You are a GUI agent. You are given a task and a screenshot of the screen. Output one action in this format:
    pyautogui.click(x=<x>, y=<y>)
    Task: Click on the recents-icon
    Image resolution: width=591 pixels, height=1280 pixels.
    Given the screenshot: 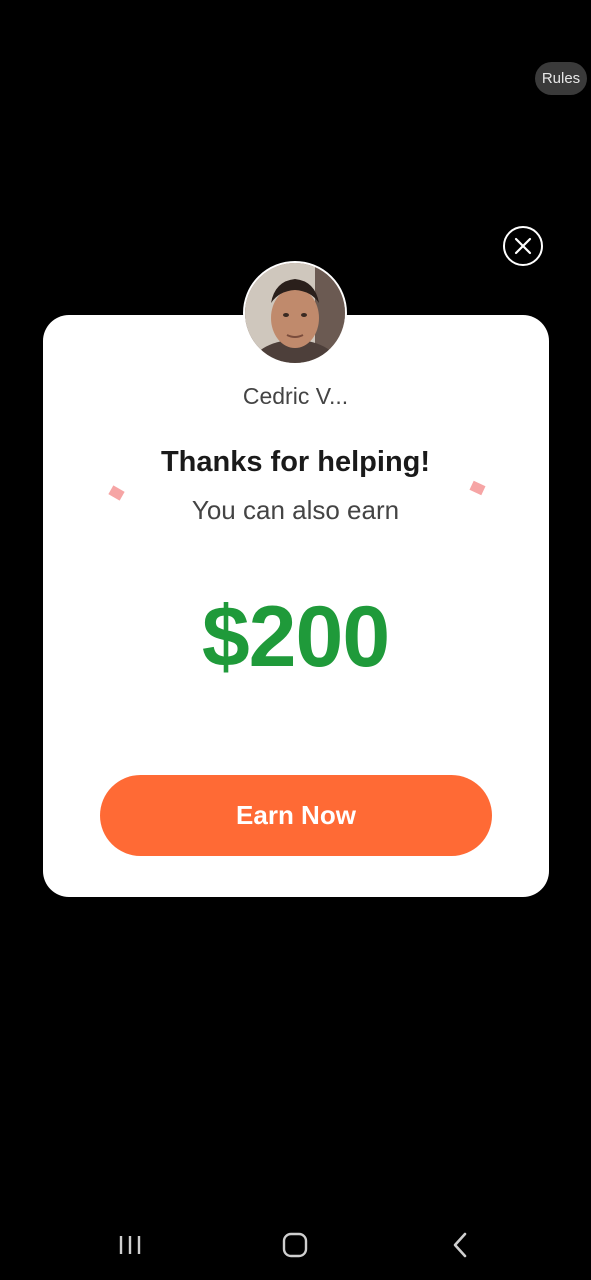 What is the action you would take?
    pyautogui.click(x=130, y=1245)
    